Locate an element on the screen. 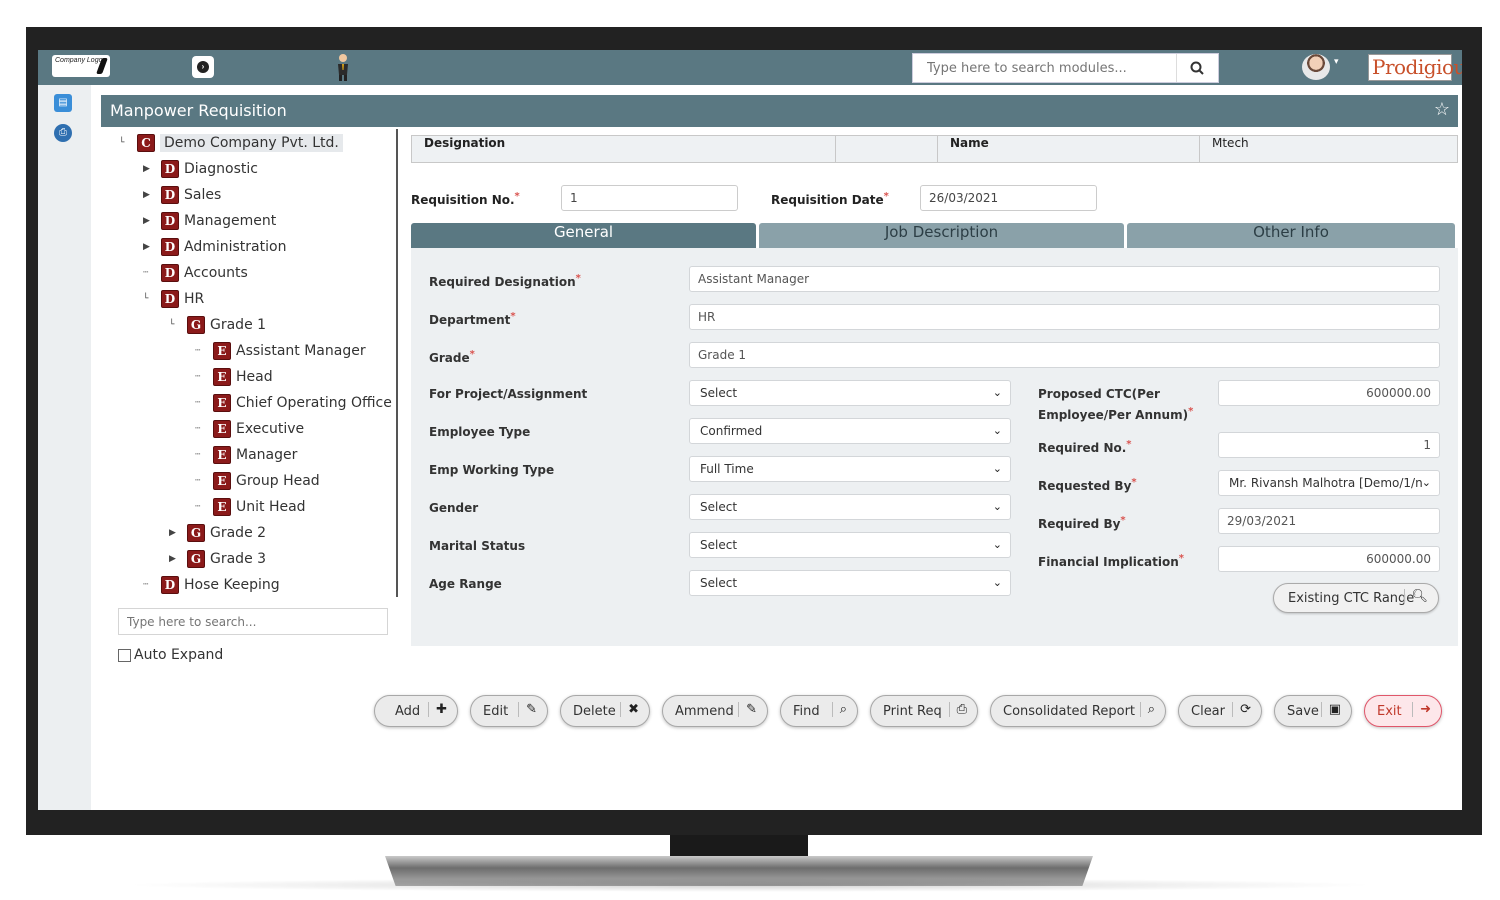  tree-node-chief-operating-office: ┄ E Chief Operating Office is located at coordinates (293, 403).